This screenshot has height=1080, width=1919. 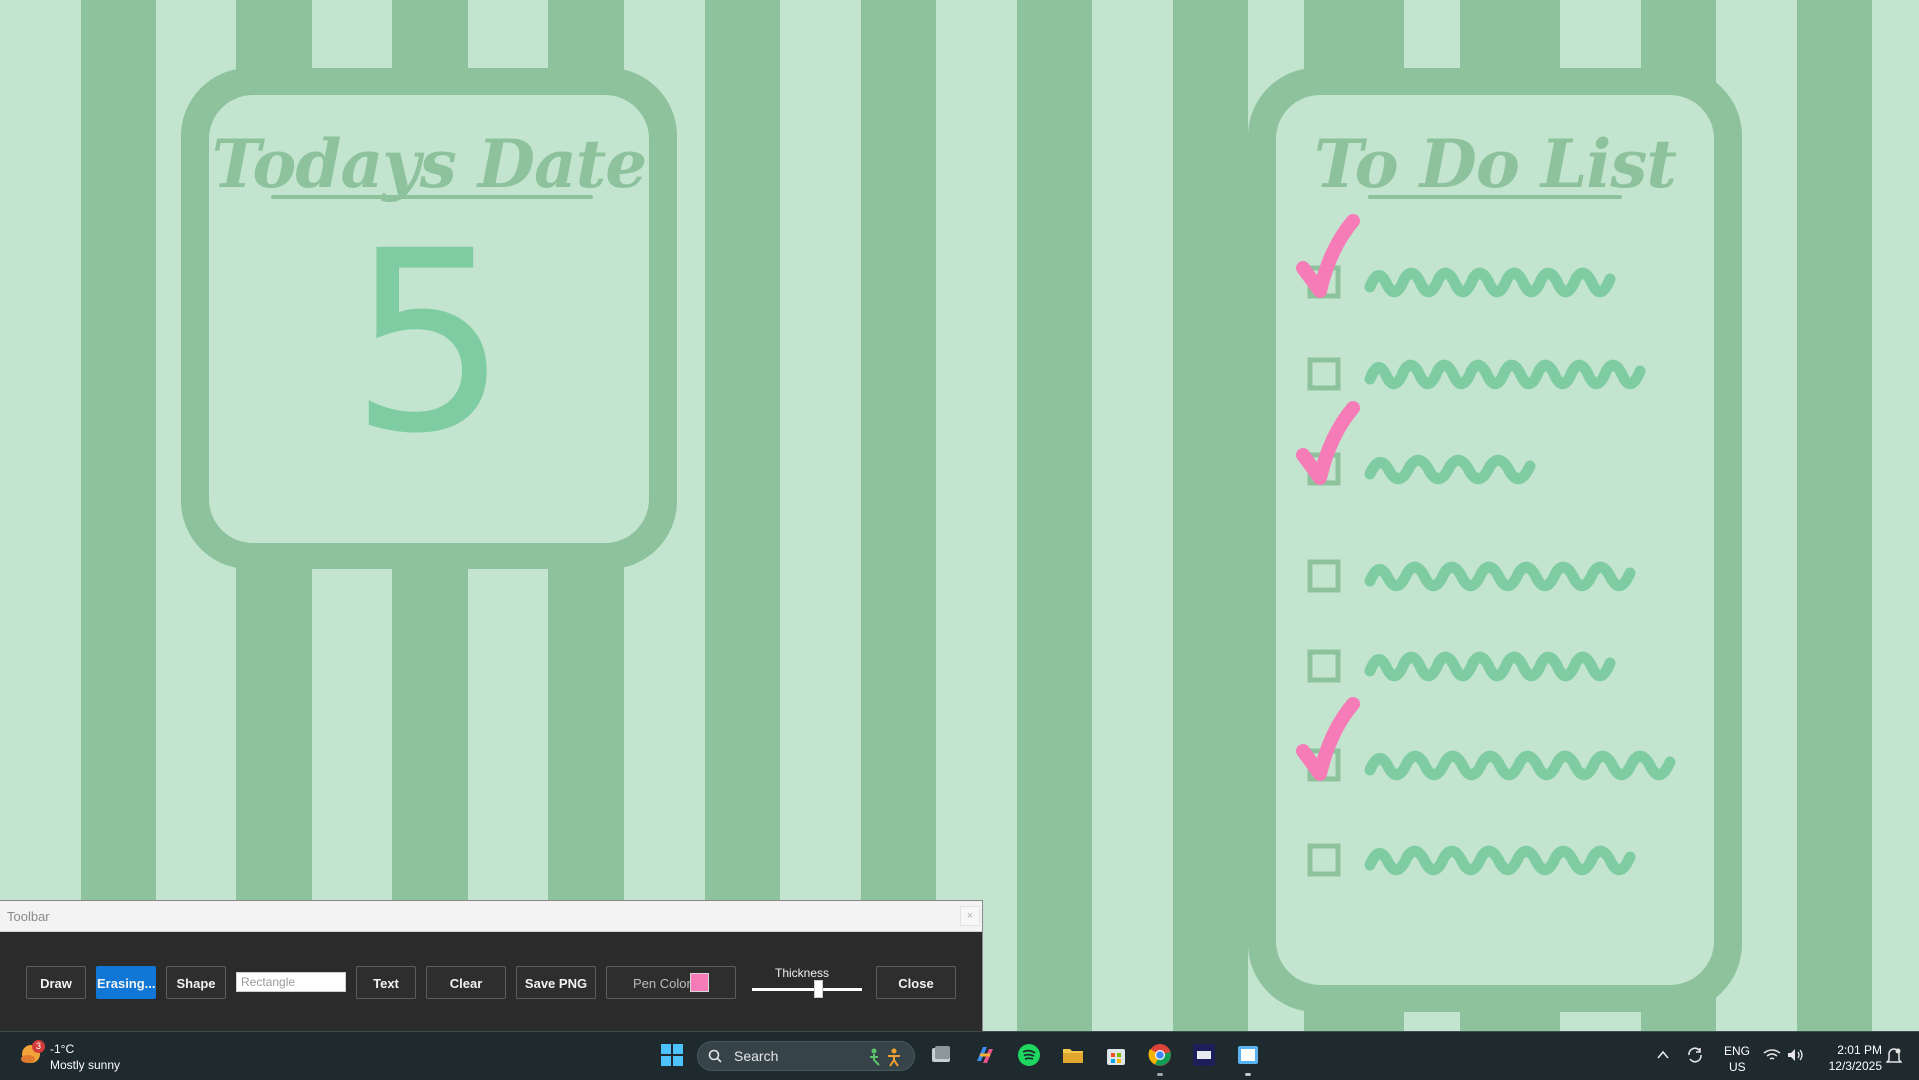 I want to click on clock-date: 12/3/2025, so click(x=1849, y=1066).